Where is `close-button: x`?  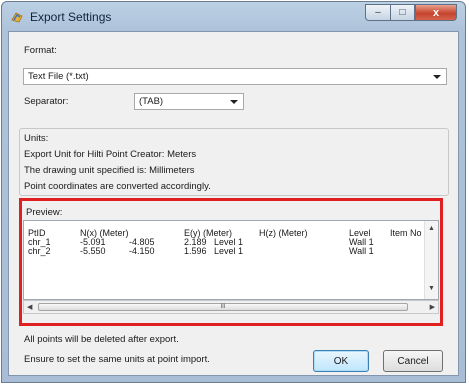 close-button: x is located at coordinates (436, 12).